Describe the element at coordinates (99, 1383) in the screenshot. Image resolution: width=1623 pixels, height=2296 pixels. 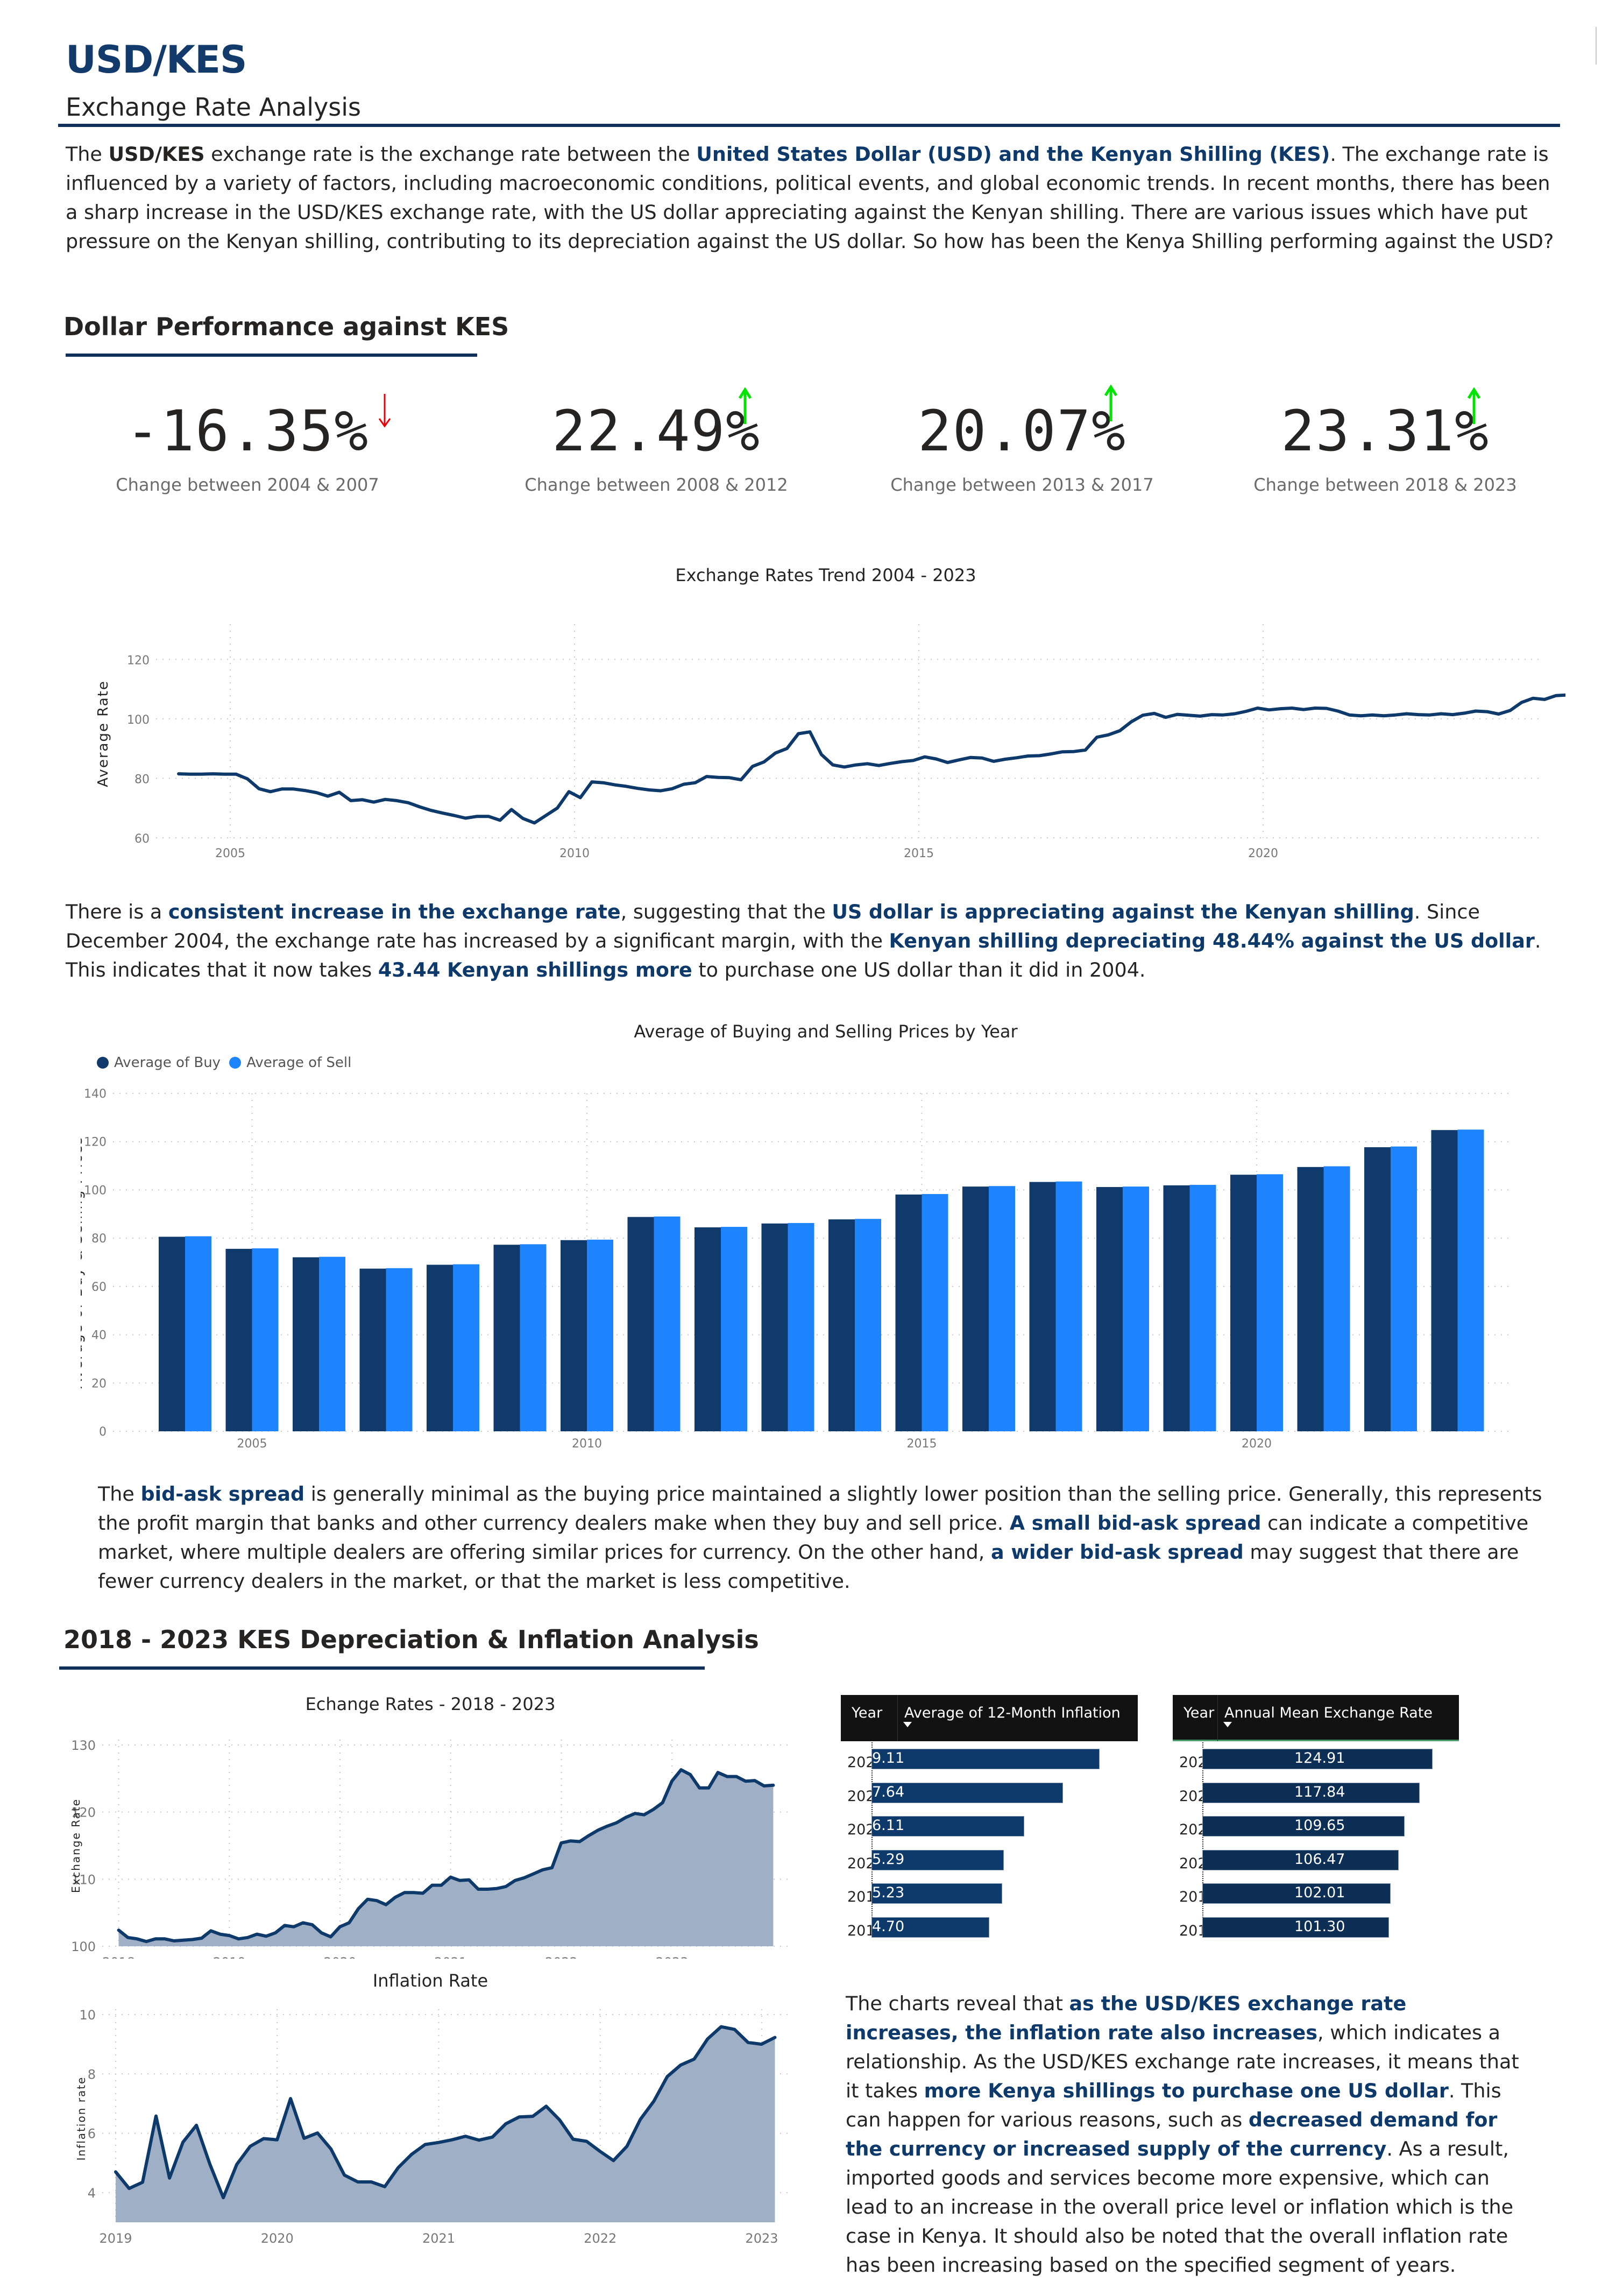
I see `y-tick-label: 20` at that location.